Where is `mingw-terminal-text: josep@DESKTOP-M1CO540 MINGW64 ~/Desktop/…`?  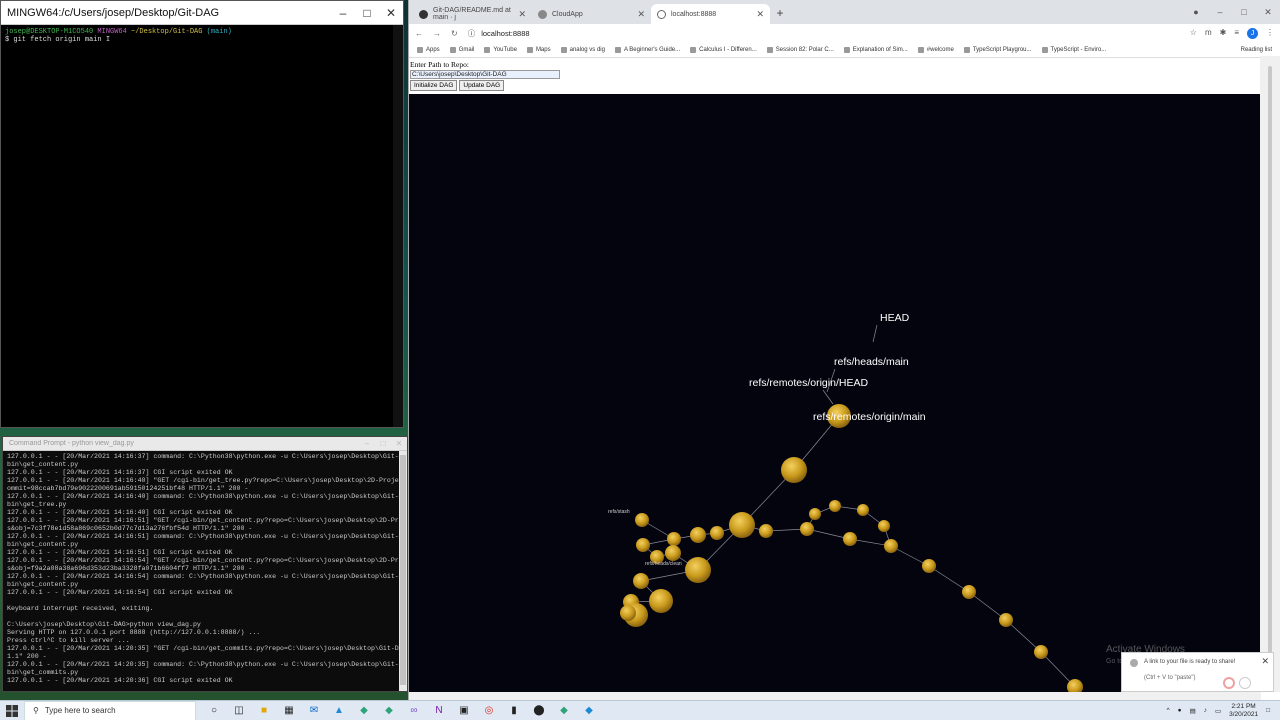 mingw-terminal-text: josep@DESKTOP-M1CO540 MINGW64 ~/Desktop/… is located at coordinates (202, 36).